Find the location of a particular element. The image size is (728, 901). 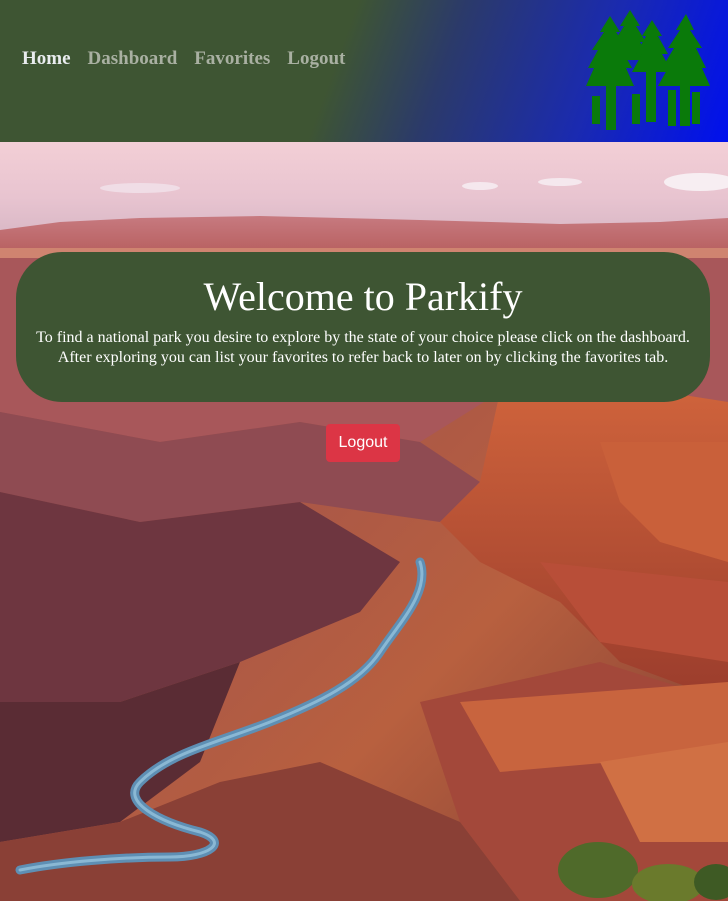

main-nav: Home Dashboard Favorites Logout is located at coordinates (183, 59).